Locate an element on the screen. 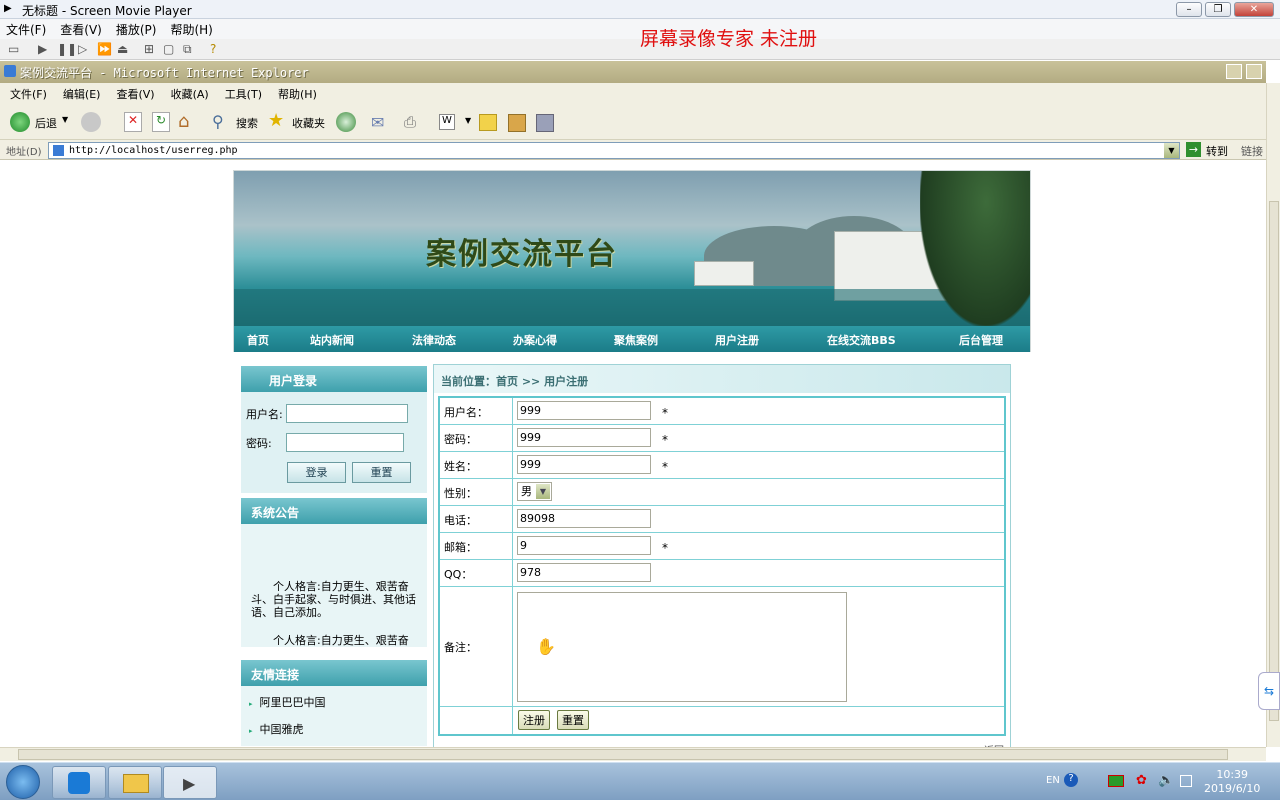 The height and width of the screenshot is (800, 1280). player-title-bar: ▶ 无标题 - Screen Movie Player – ❐ ✕ is located at coordinates (640, 9).